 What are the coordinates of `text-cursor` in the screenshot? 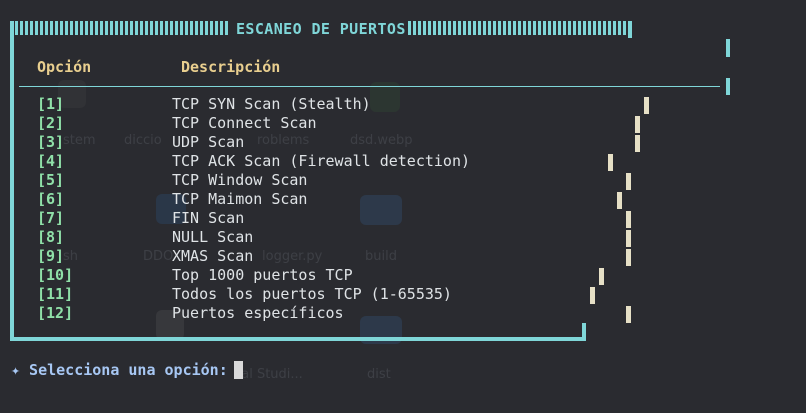 It's located at (238, 370).